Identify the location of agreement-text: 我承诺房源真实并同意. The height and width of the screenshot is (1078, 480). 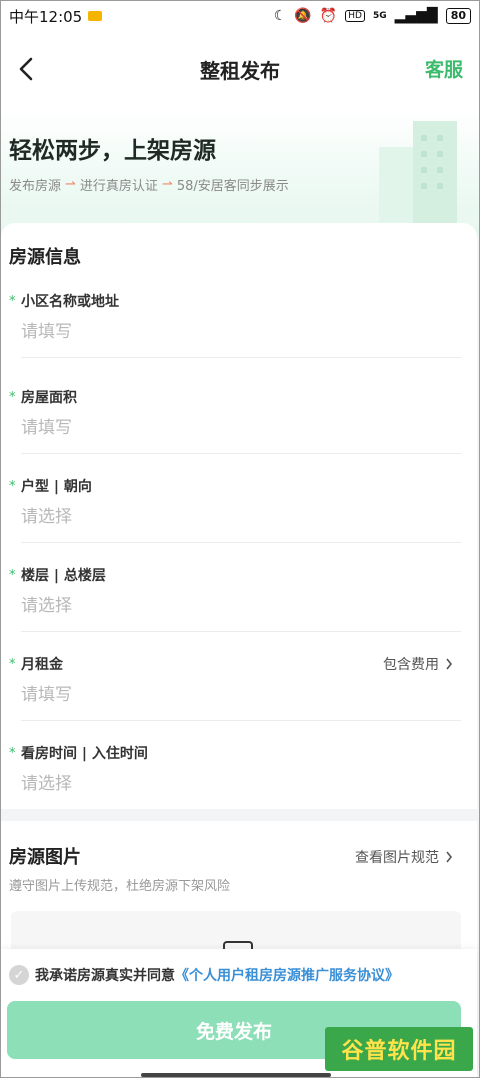
(105, 976).